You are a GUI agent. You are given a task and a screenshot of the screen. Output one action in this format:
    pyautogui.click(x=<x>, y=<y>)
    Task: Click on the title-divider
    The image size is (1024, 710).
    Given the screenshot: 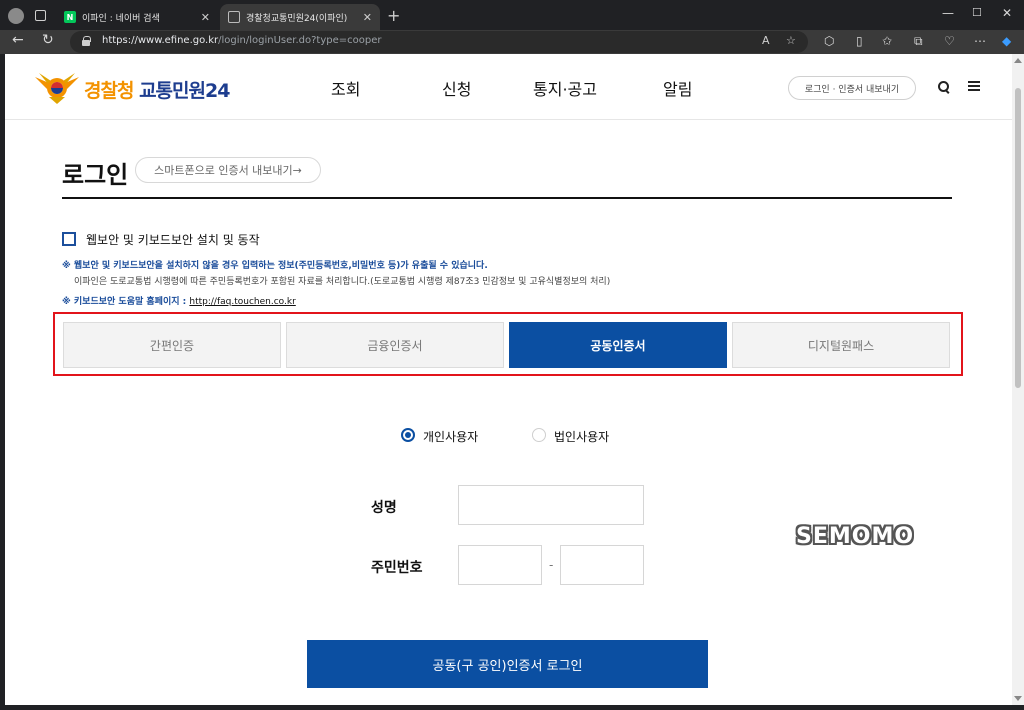 What is the action you would take?
    pyautogui.click(x=507, y=198)
    